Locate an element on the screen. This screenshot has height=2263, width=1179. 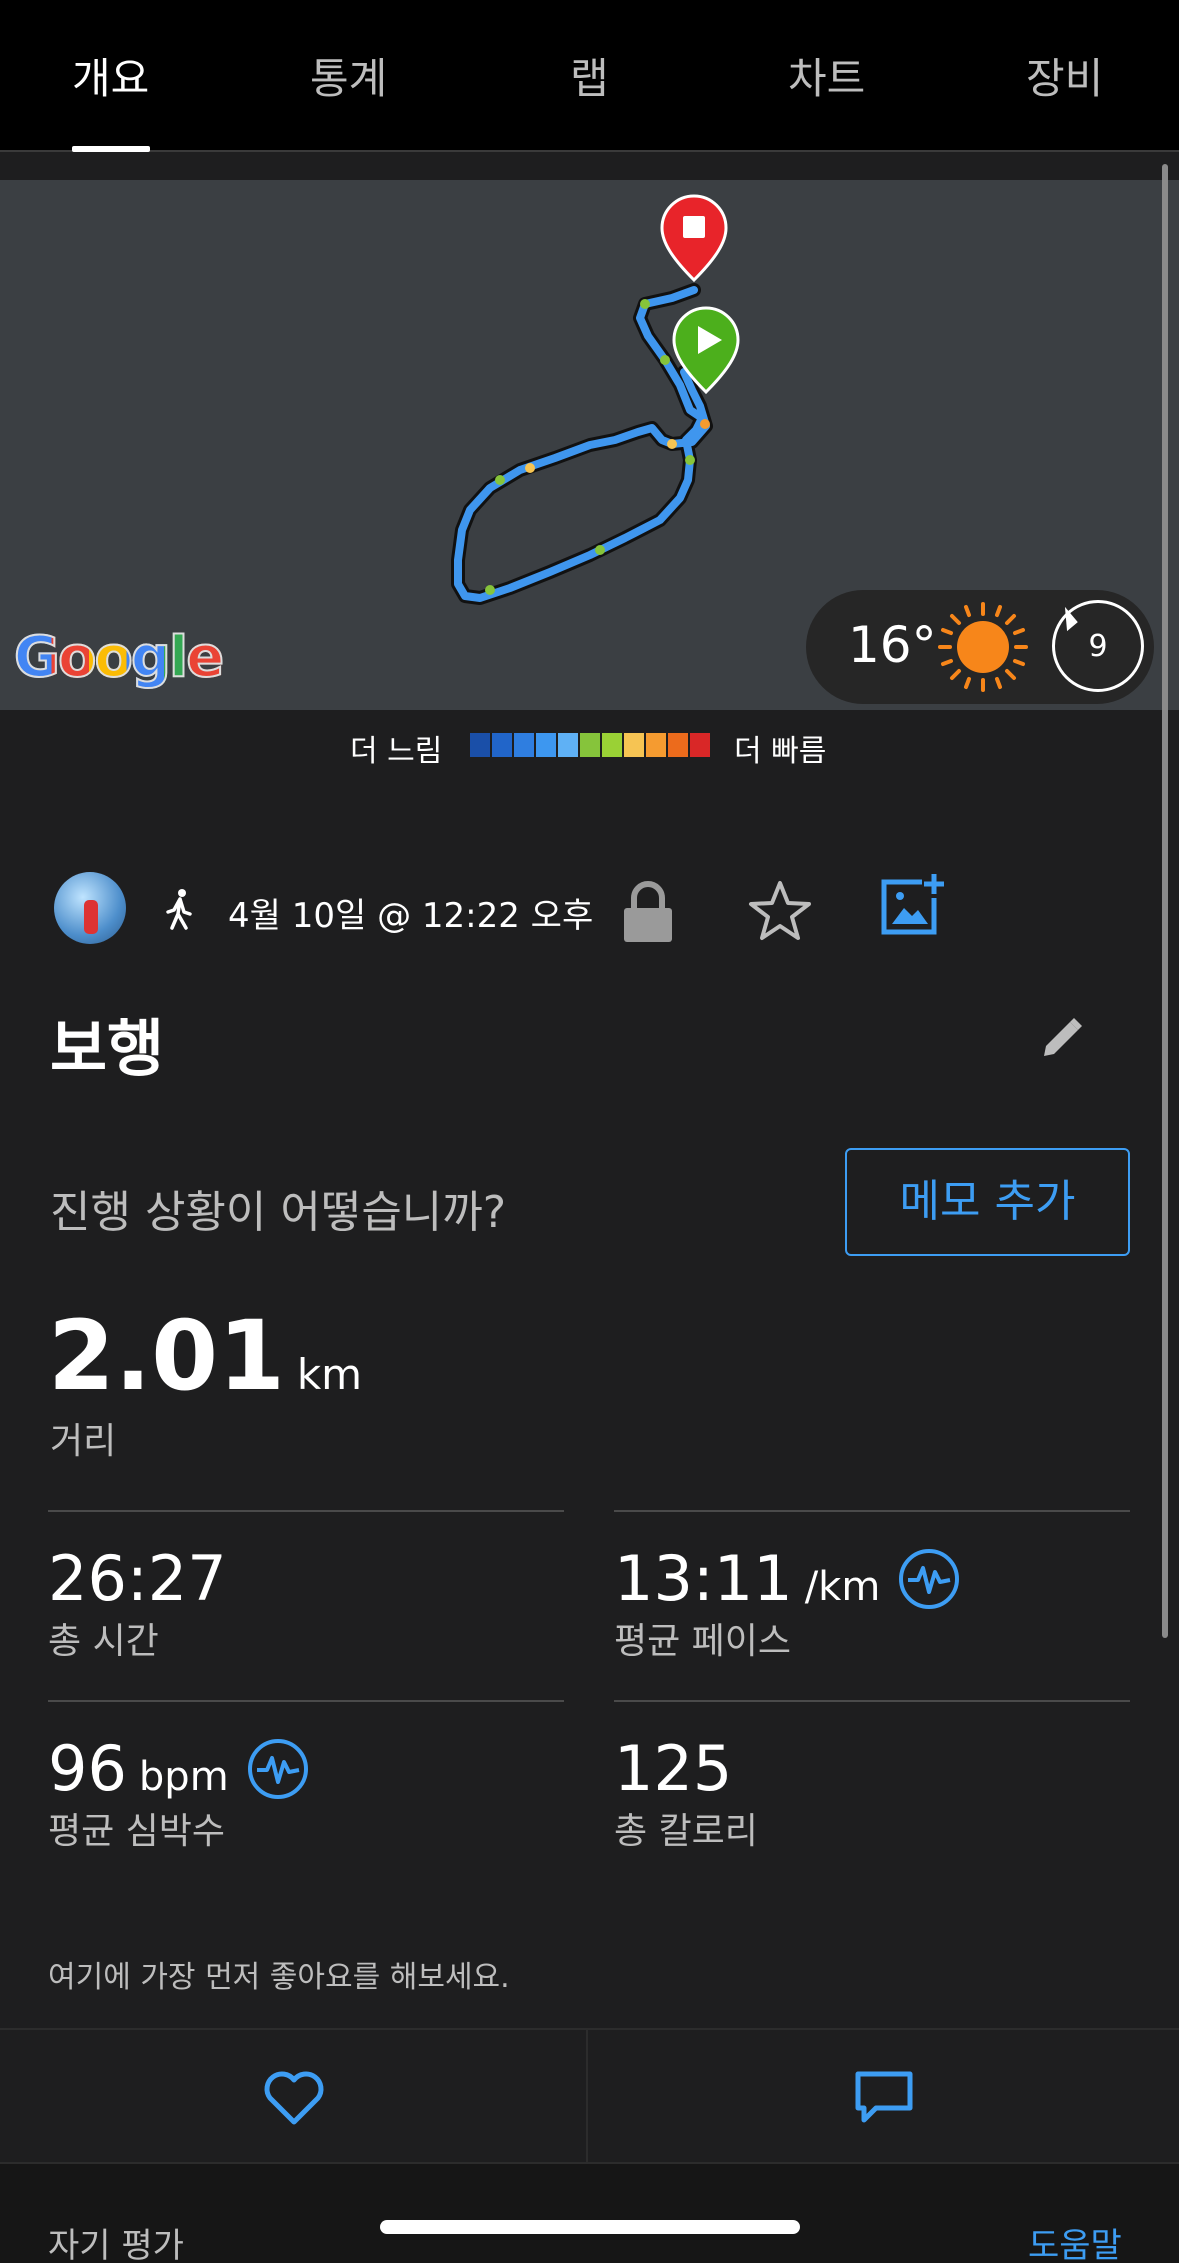
stat-value: 13:11 is located at coordinates (703, 1578).